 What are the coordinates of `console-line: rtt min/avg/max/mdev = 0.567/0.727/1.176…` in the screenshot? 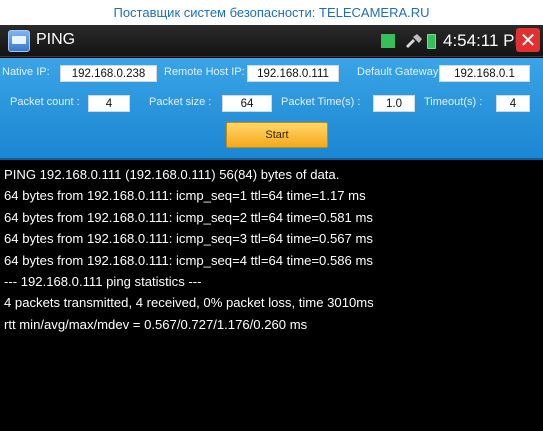 It's located at (156, 324).